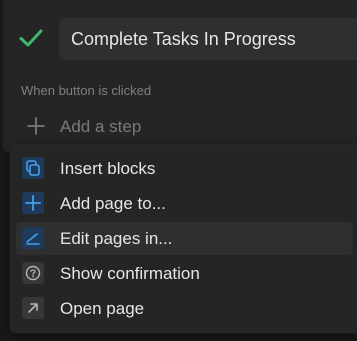  Describe the element at coordinates (184, 308) in the screenshot. I see `menu-item-open-page: Open page` at that location.